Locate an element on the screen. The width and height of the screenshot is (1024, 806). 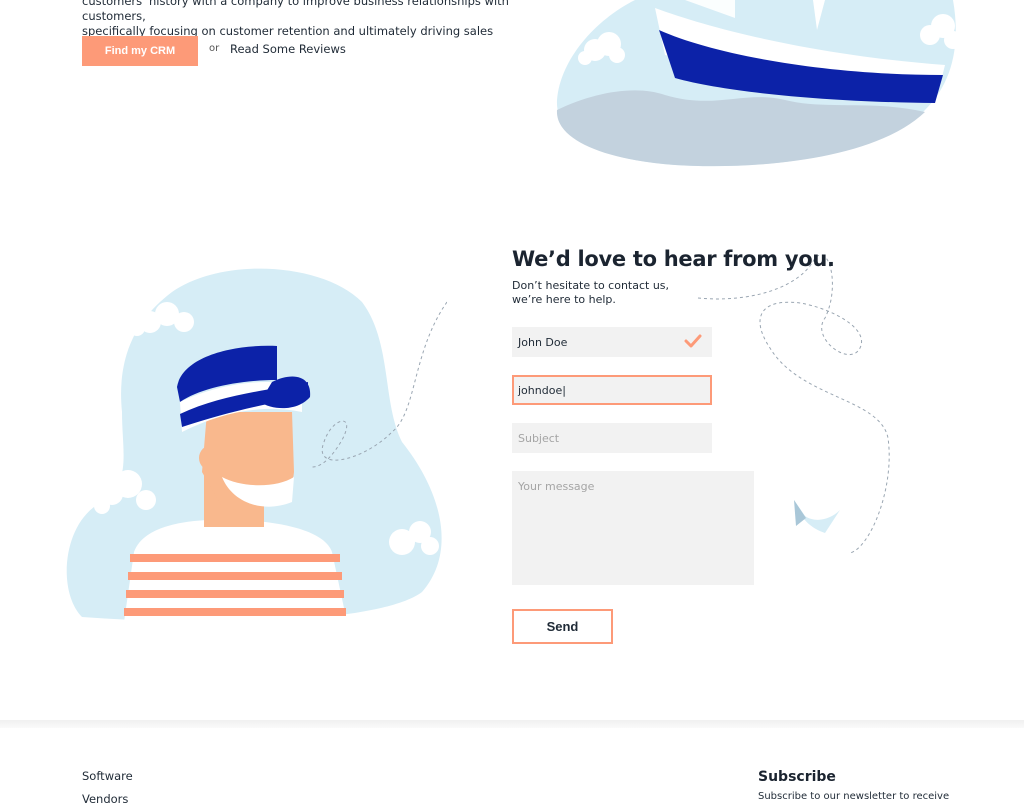
subject-field: Subject is located at coordinates (612, 438).